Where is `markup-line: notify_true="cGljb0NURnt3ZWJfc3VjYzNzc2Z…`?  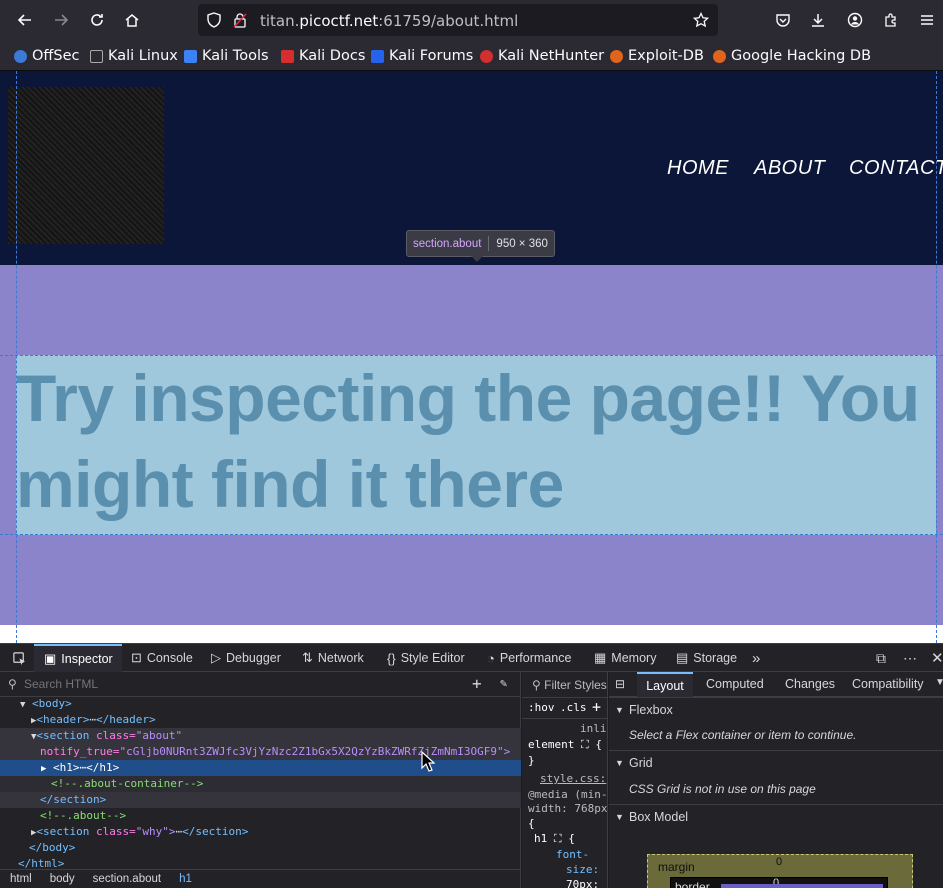
markup-line: notify_true="cGljb0NURnt3ZWJfc3VjYzNzc2Z… is located at coordinates (260, 752).